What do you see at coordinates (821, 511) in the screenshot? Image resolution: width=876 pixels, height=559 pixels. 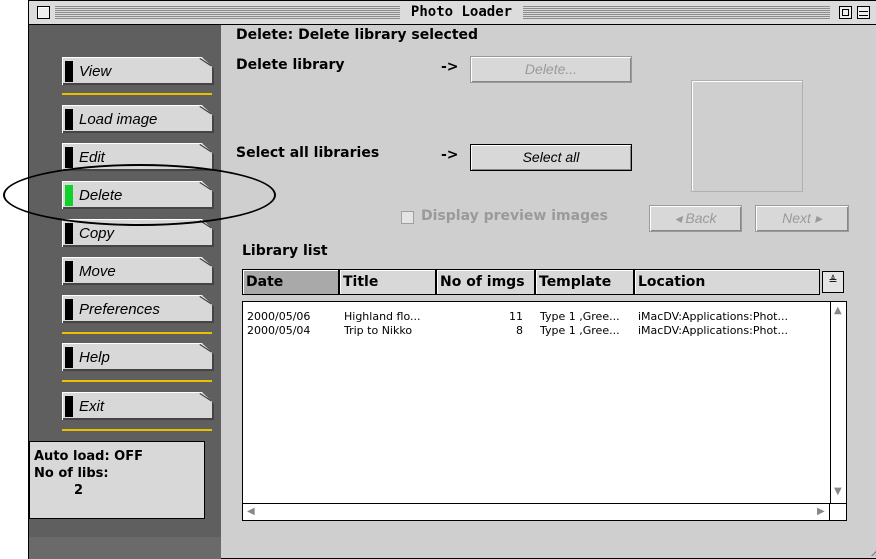 I see `scroll-right-icon: ▶` at bounding box center [821, 511].